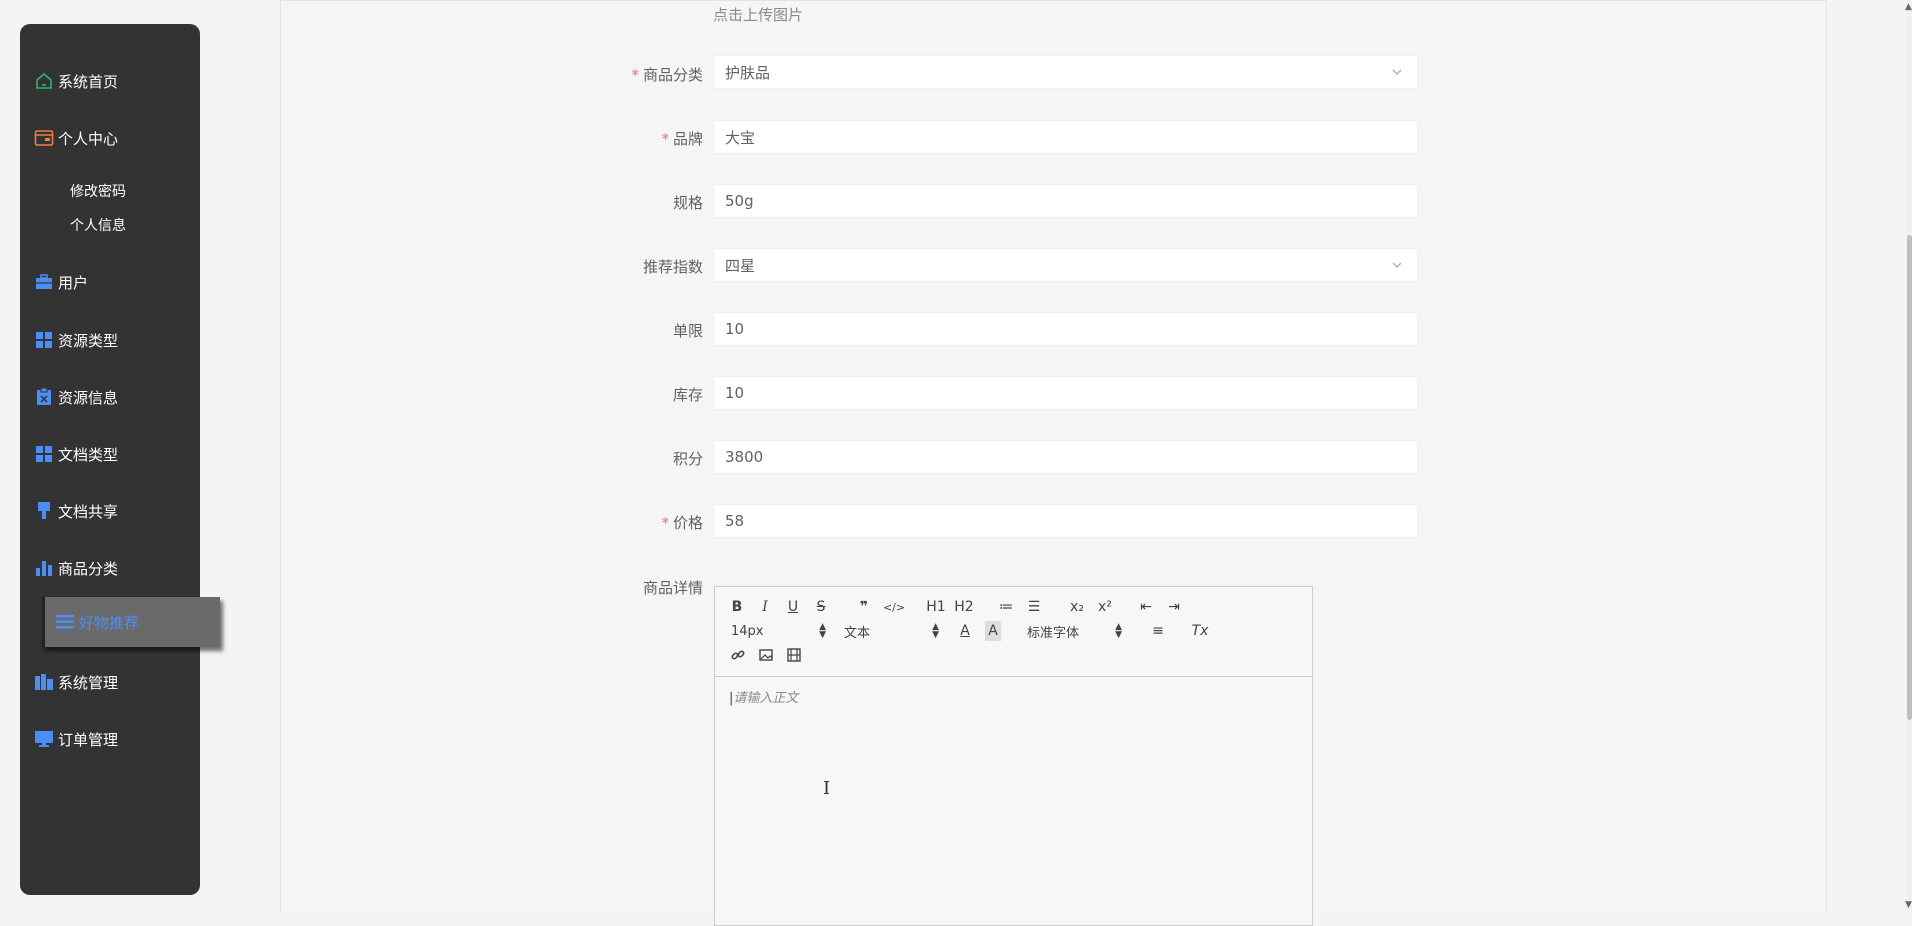 The width and height of the screenshot is (1912, 926). I want to click on sidebar-item-label: 订单管理, so click(88, 739).